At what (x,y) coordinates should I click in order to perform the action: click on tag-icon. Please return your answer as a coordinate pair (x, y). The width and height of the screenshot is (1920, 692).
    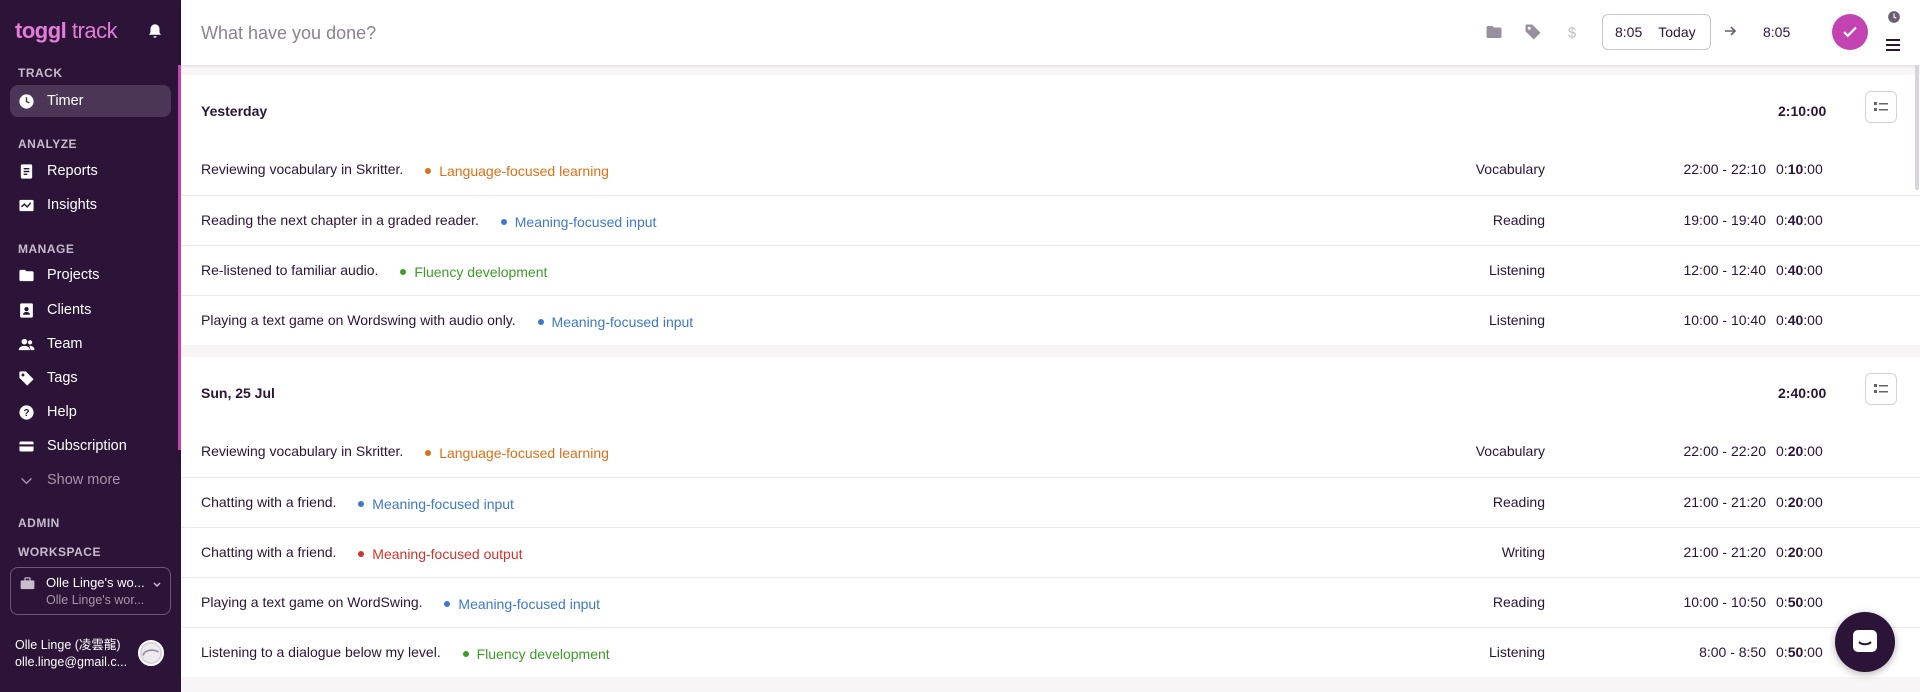
    Looking at the image, I should click on (1533, 32).